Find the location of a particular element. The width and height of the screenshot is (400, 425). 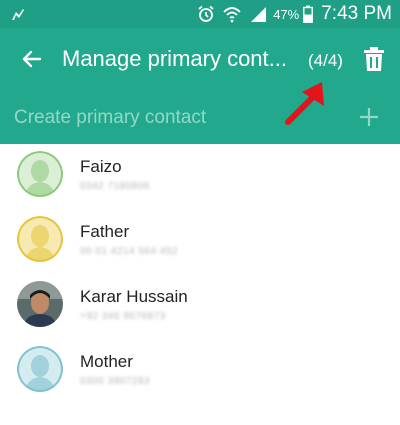

usb-debug-icon is located at coordinates (18, 14).